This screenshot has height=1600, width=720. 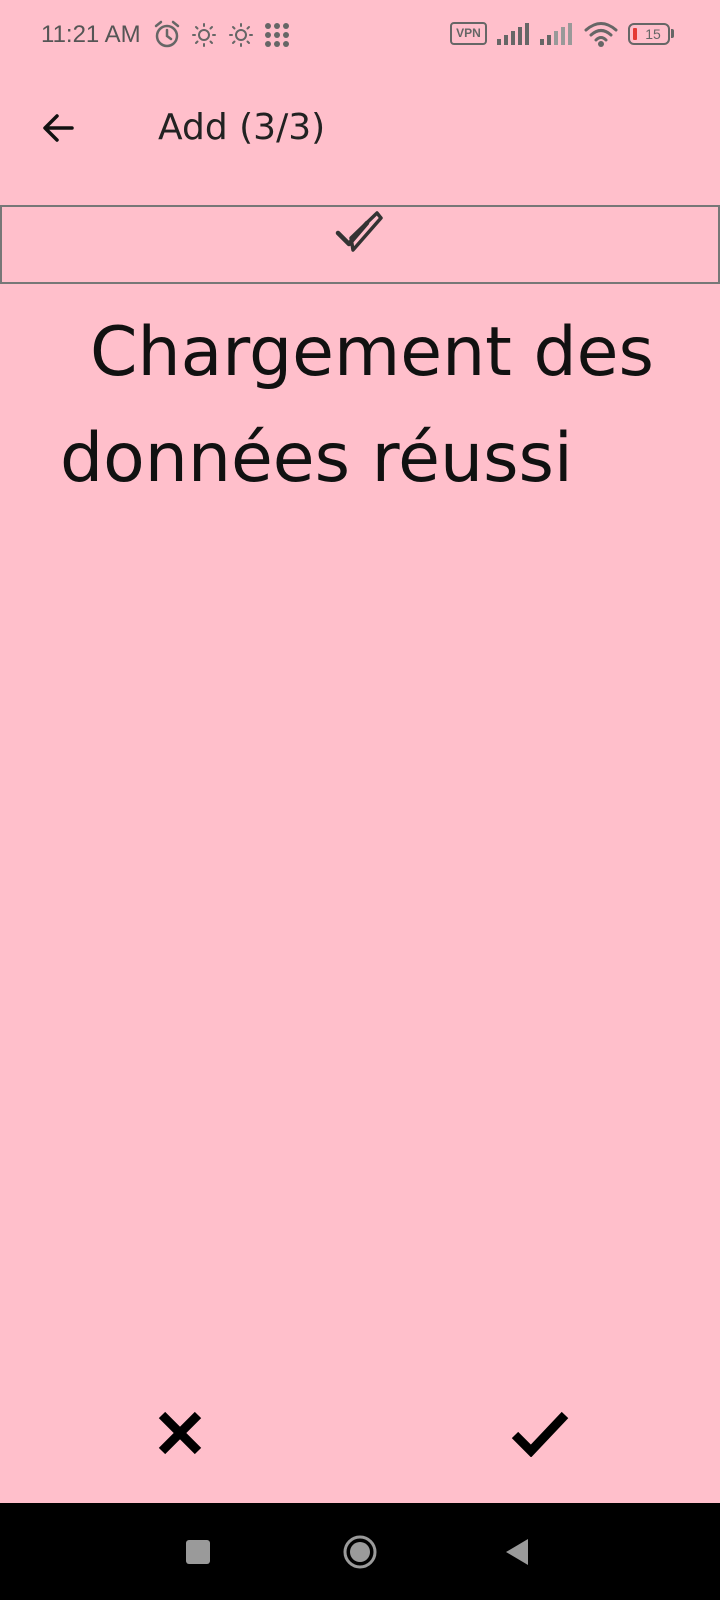 I want to click on arrow-left-icon, so click(x=58, y=128).